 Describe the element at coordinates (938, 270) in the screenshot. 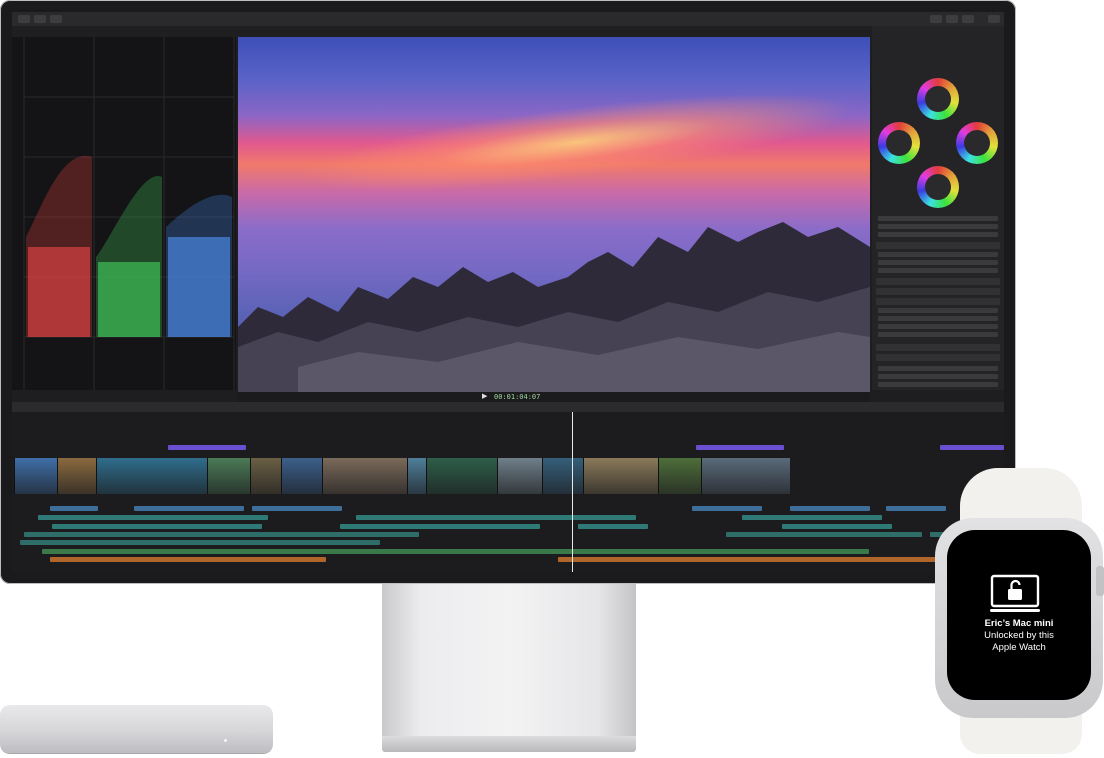

I see `master-brightness-row` at that location.